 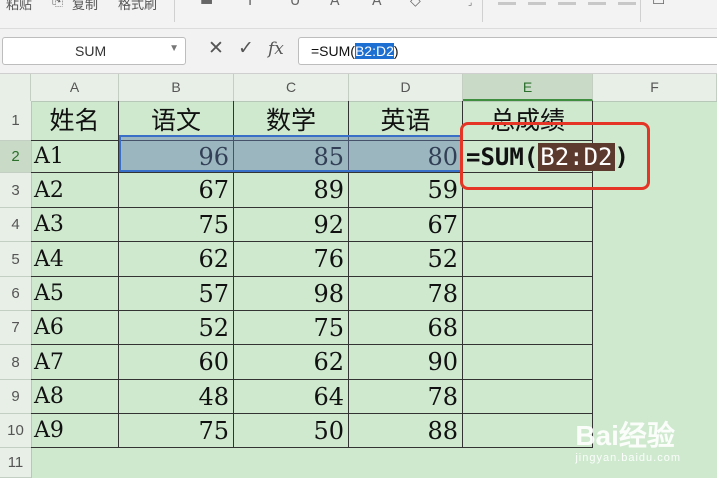 I want to click on cell-c5: 76, so click(x=291, y=259).